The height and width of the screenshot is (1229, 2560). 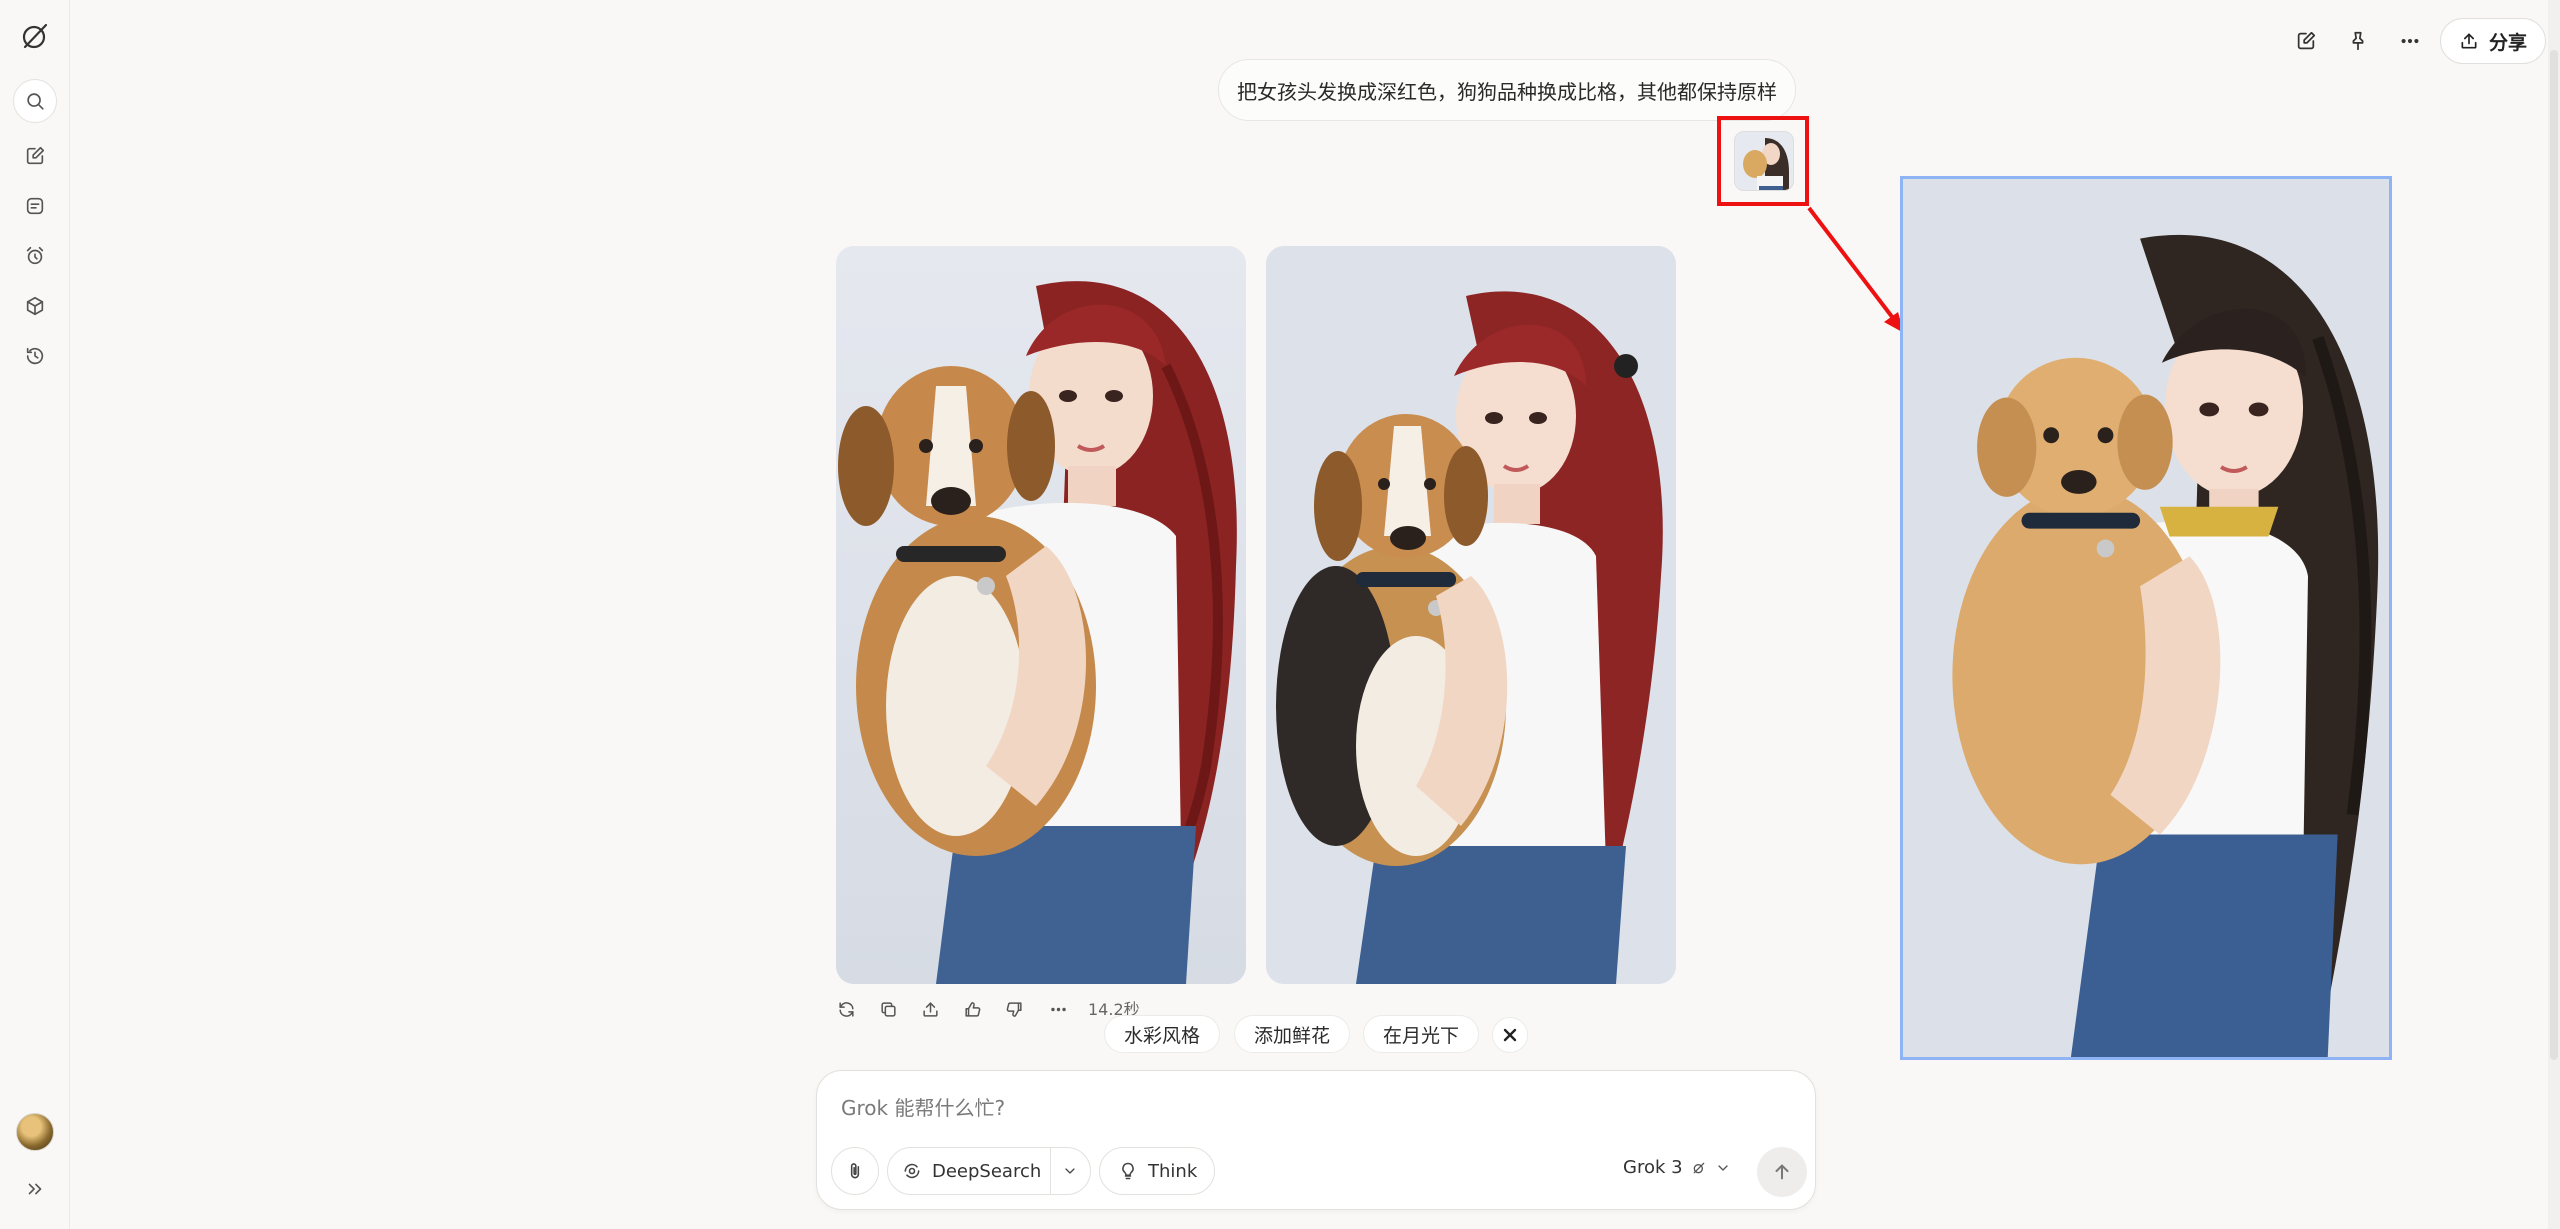 I want to click on pin-icon, so click(x=2358, y=41).